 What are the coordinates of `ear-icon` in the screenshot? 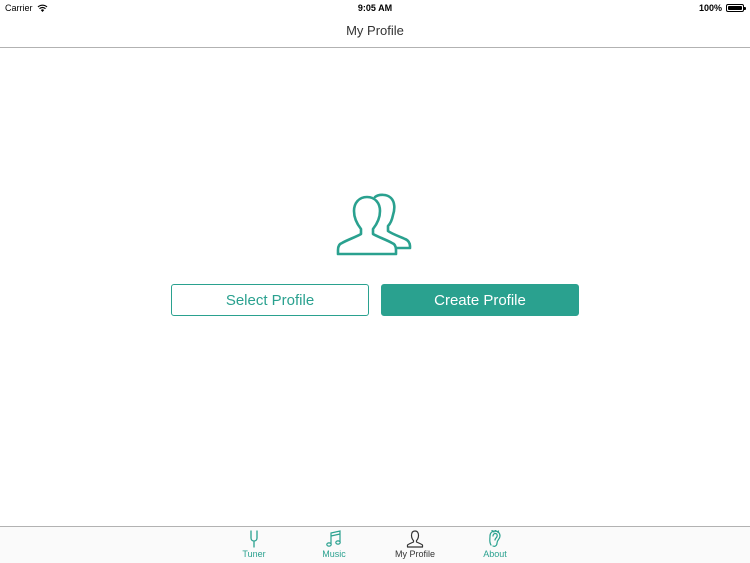 It's located at (495, 538).